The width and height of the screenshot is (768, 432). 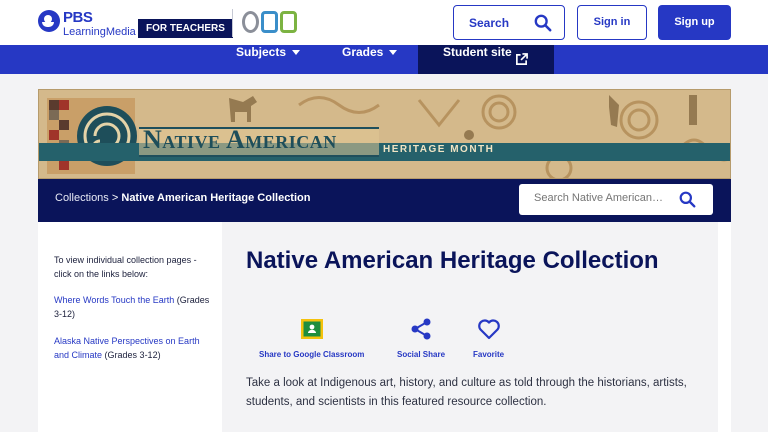 What do you see at coordinates (132, 355) in the screenshot?
I see `sidebar-item-grades: (Grades 3-12)` at bounding box center [132, 355].